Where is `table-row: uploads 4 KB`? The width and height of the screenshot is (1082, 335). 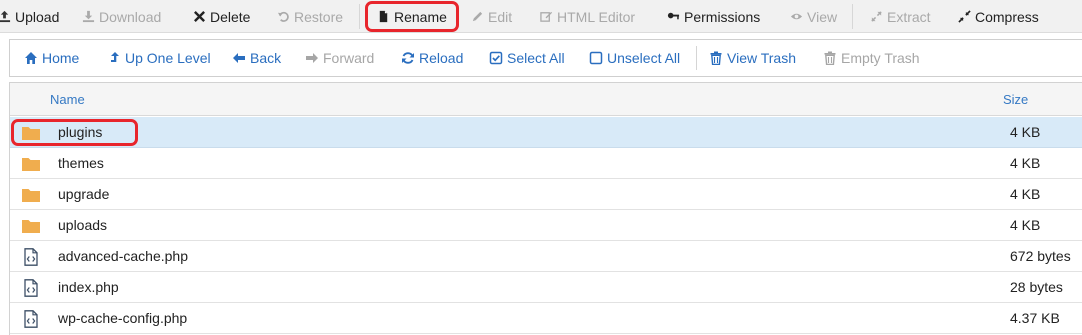 table-row: uploads 4 KB is located at coordinates (546, 225).